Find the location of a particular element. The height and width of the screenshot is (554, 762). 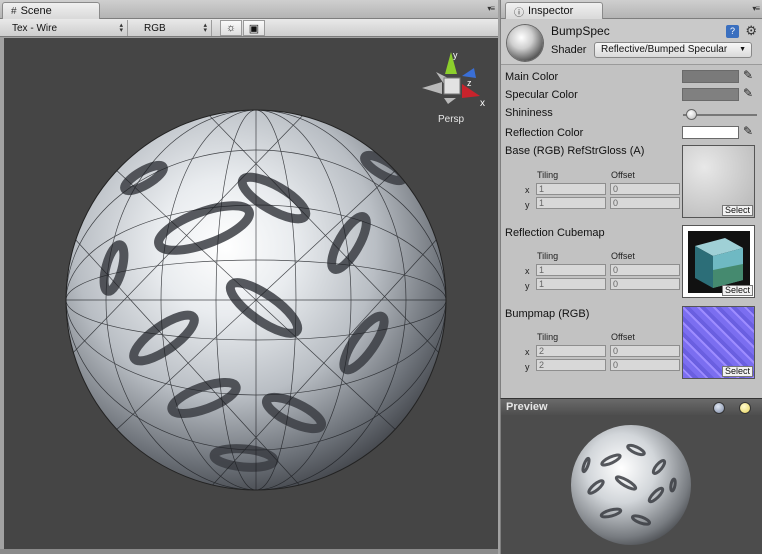

material-name: BumpSpec is located at coordinates (580, 31).